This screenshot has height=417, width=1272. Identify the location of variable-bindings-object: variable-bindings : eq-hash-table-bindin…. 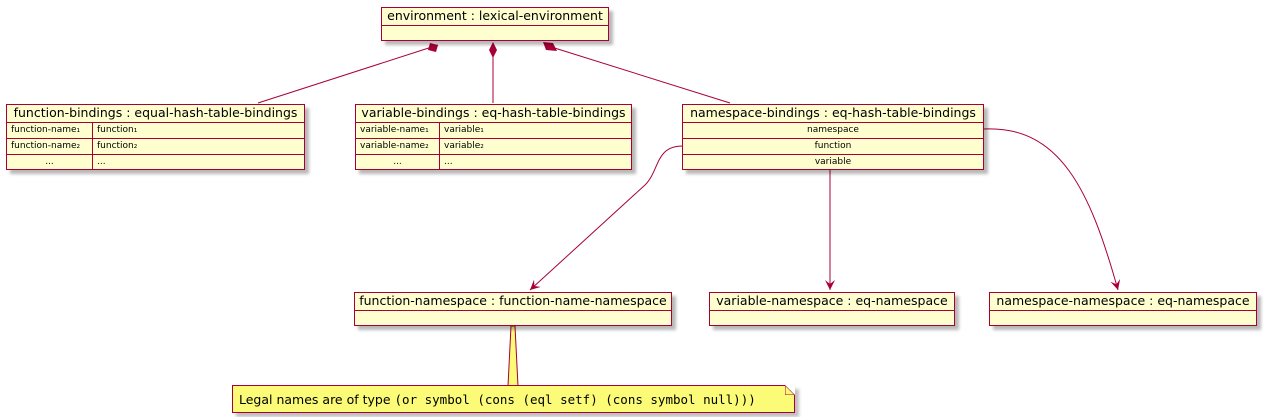
(493, 137).